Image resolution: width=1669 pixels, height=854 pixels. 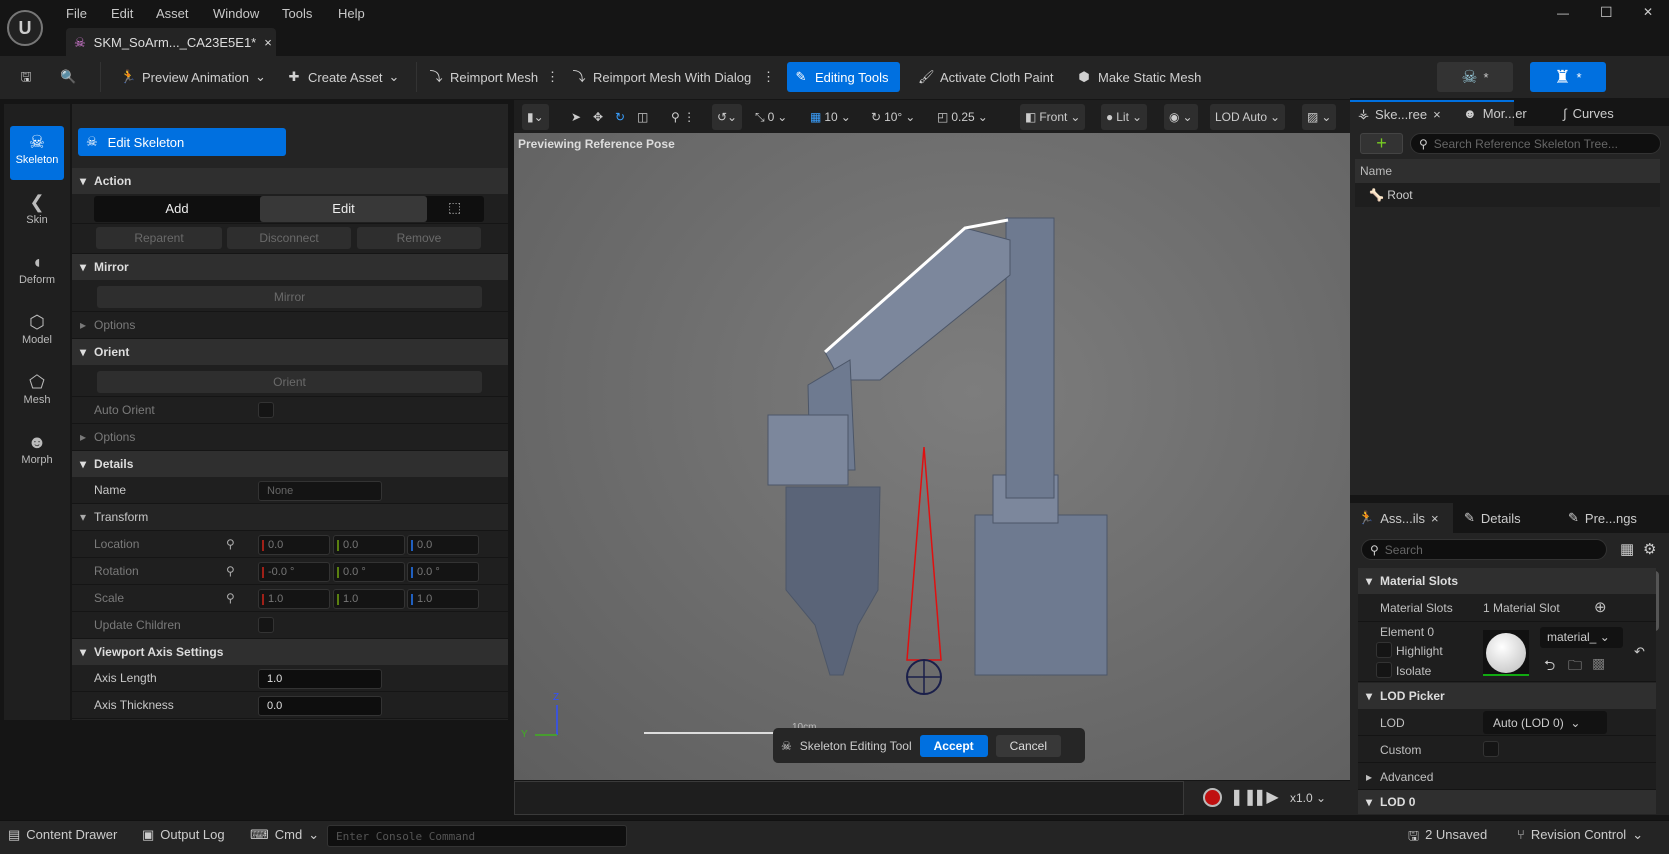 I want to click on playback-speed-dropdown: x1.0 ⌄, so click(x=1308, y=798).